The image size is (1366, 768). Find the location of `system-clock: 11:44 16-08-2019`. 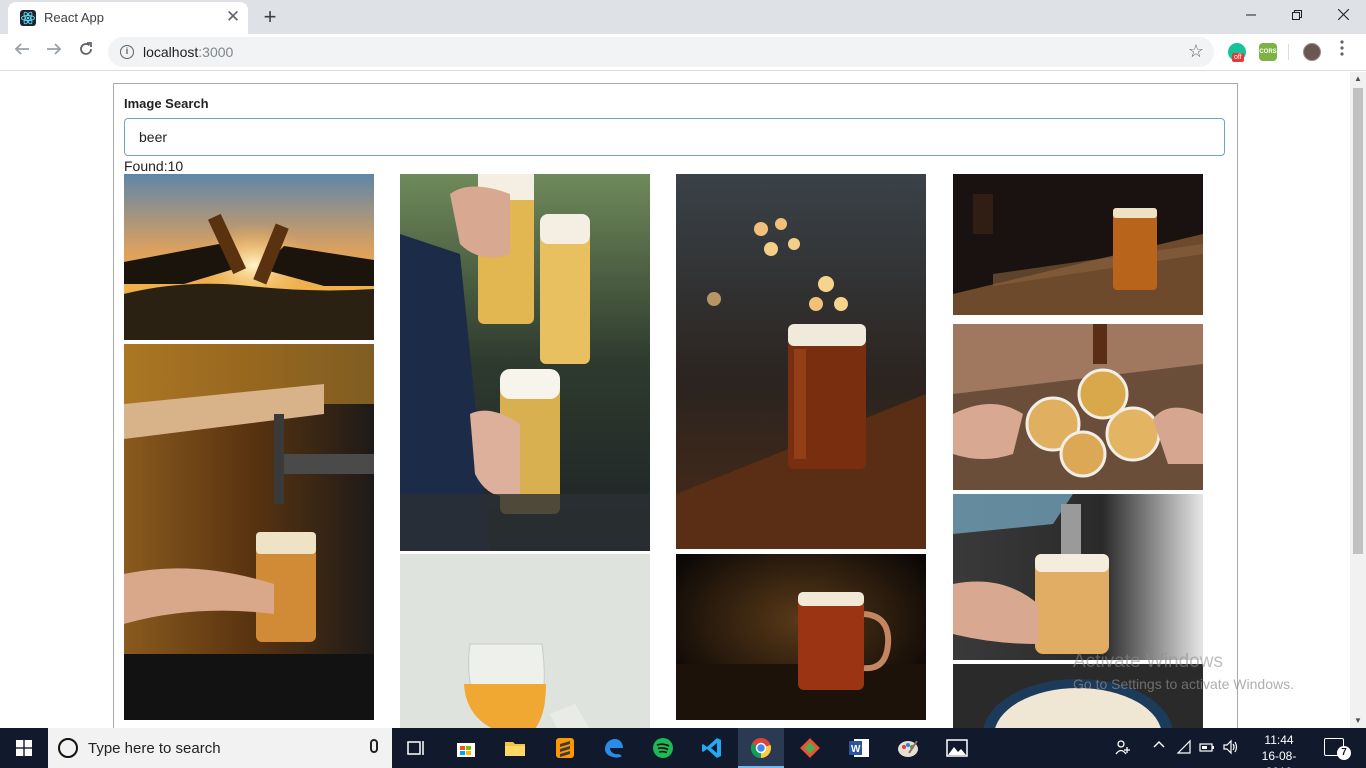

system-clock: 11:44 16-08-2019 is located at coordinates (1279, 750).